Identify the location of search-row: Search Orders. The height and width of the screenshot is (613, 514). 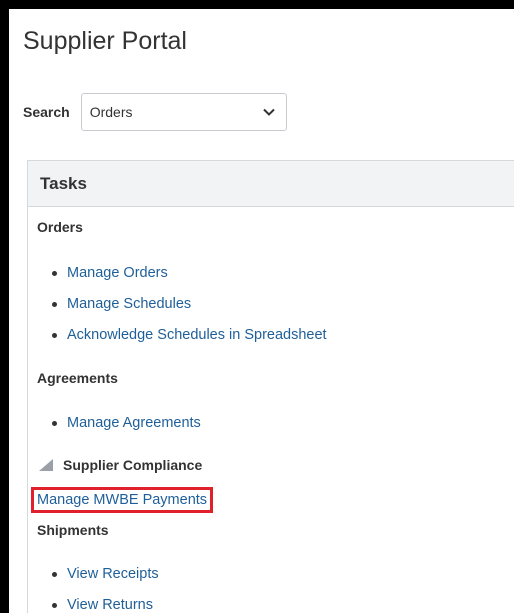
(155, 112).